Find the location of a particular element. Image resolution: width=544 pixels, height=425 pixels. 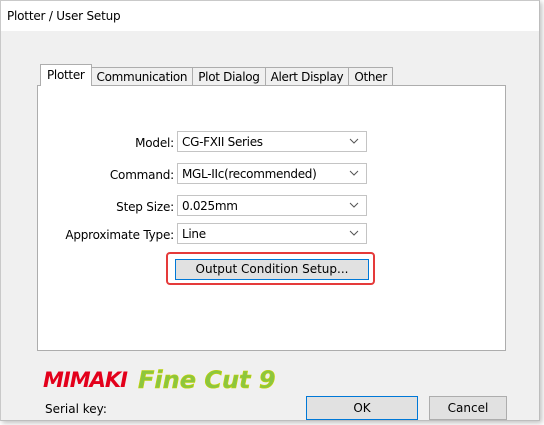

tab-alert-display: Alert Display is located at coordinates (307, 76).